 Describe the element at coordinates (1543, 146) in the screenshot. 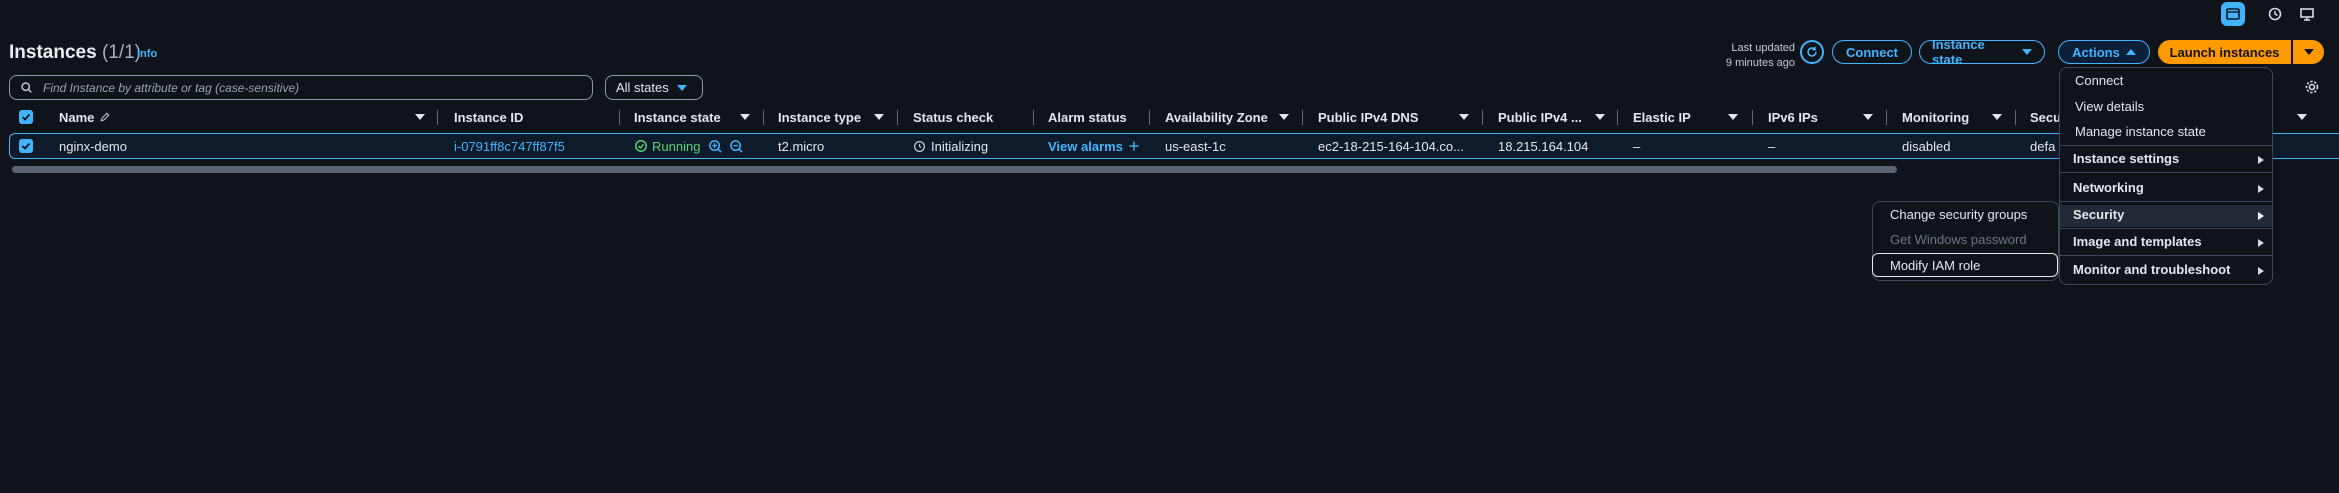

I see `cell-public-ipv4: 18.215.164.104` at that location.